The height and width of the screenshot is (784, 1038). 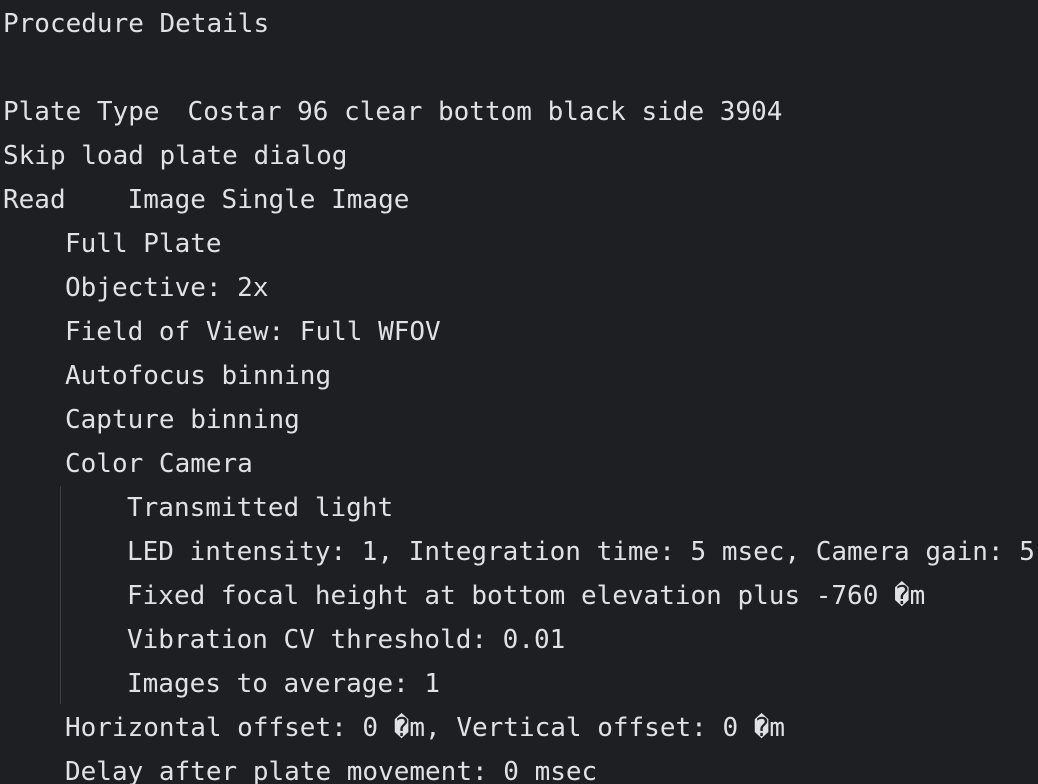 What do you see at coordinates (253, 332) in the screenshot?
I see `field-of-view-line: Field of View: Full WFOV` at bounding box center [253, 332].